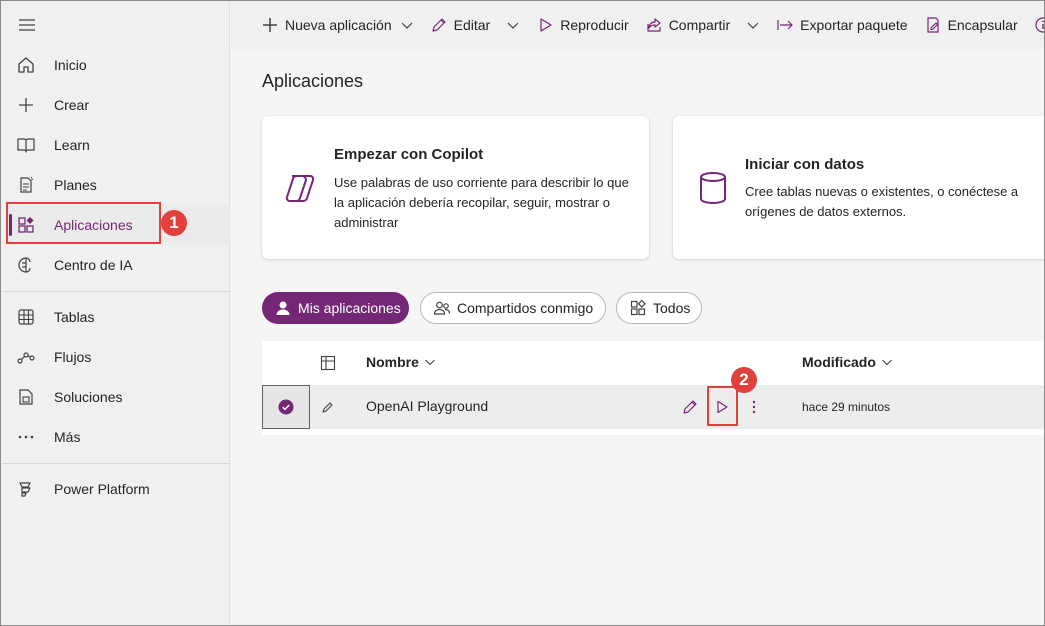 The width and height of the screenshot is (1045, 626). I want to click on nav-item-soluciones: Soluciones, so click(118, 397).